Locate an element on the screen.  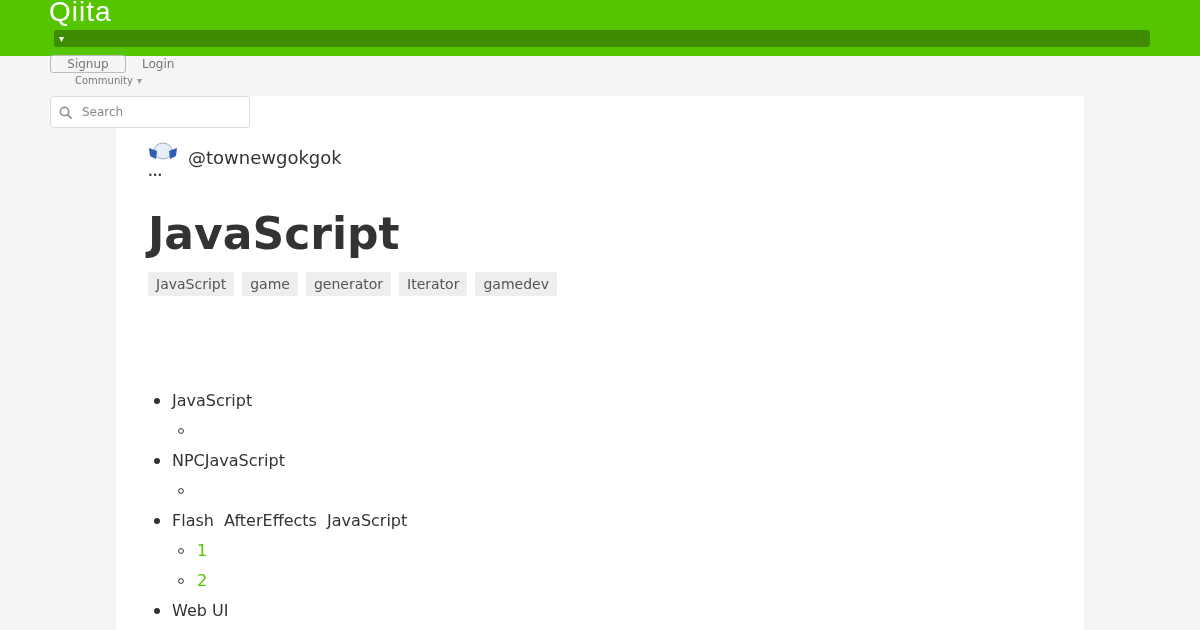
outline-item: Web UI is located at coordinates (200, 611).